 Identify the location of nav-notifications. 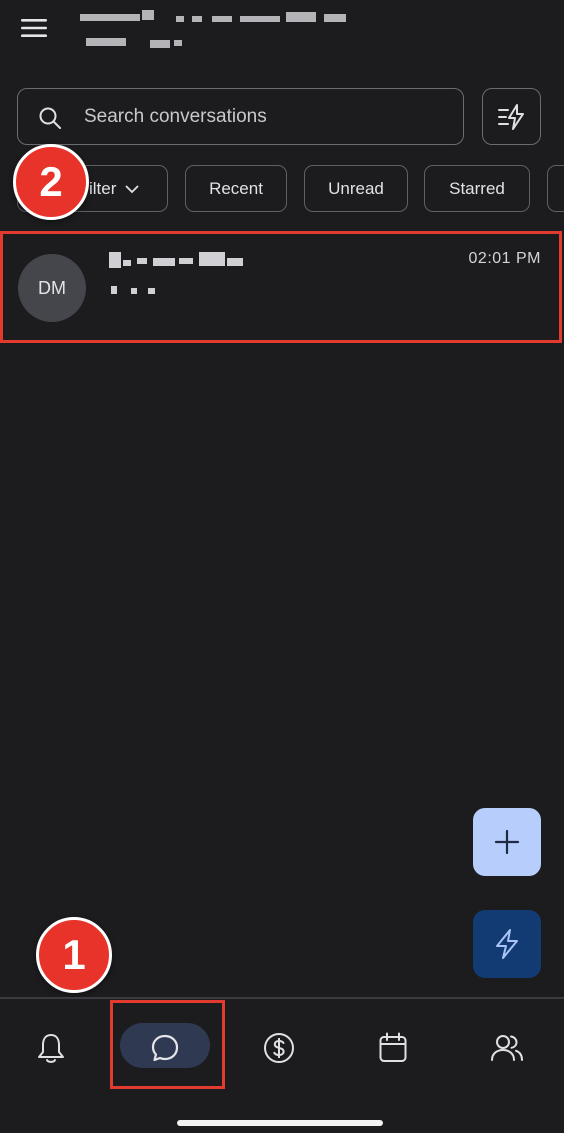
(51, 1048).